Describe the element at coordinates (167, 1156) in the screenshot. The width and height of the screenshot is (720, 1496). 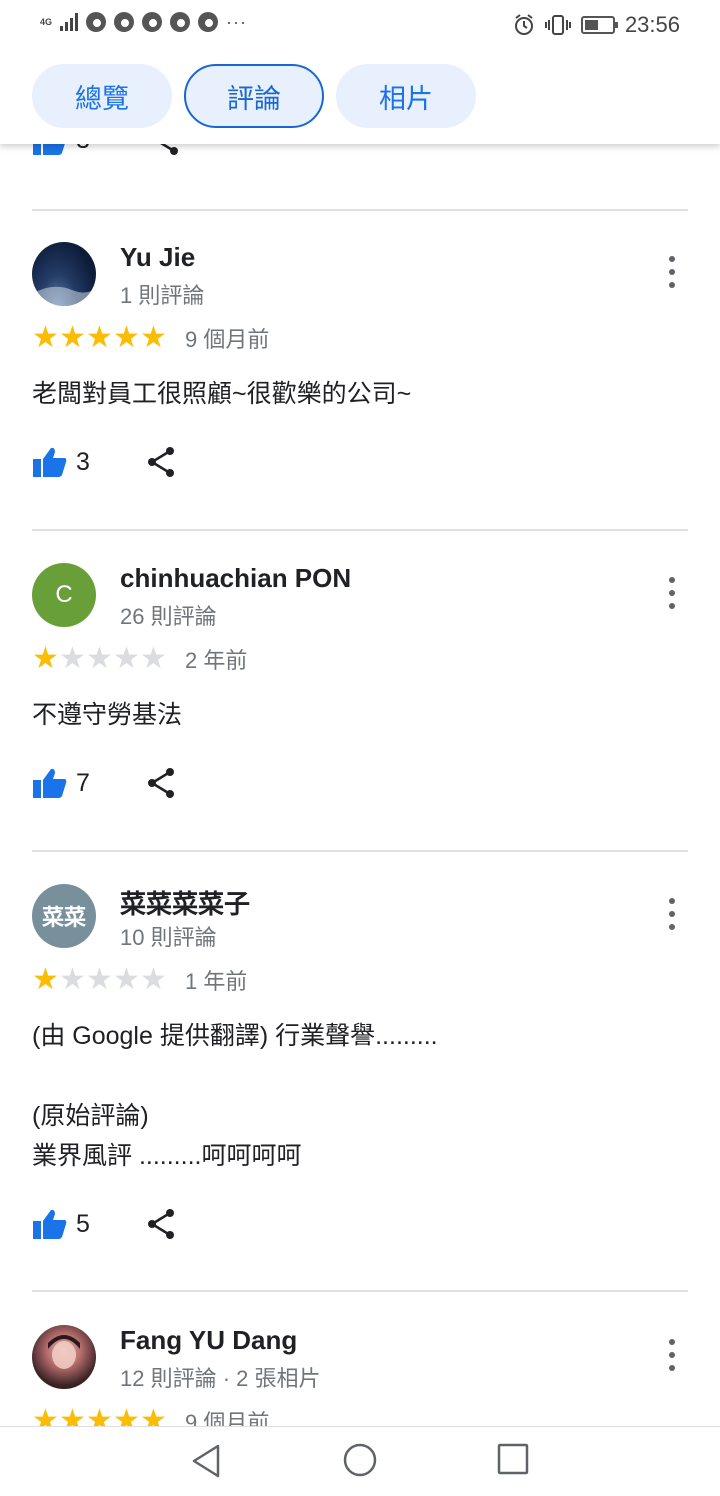
I see `review-text-line: 業界風評 .........呵呵呵呵` at that location.